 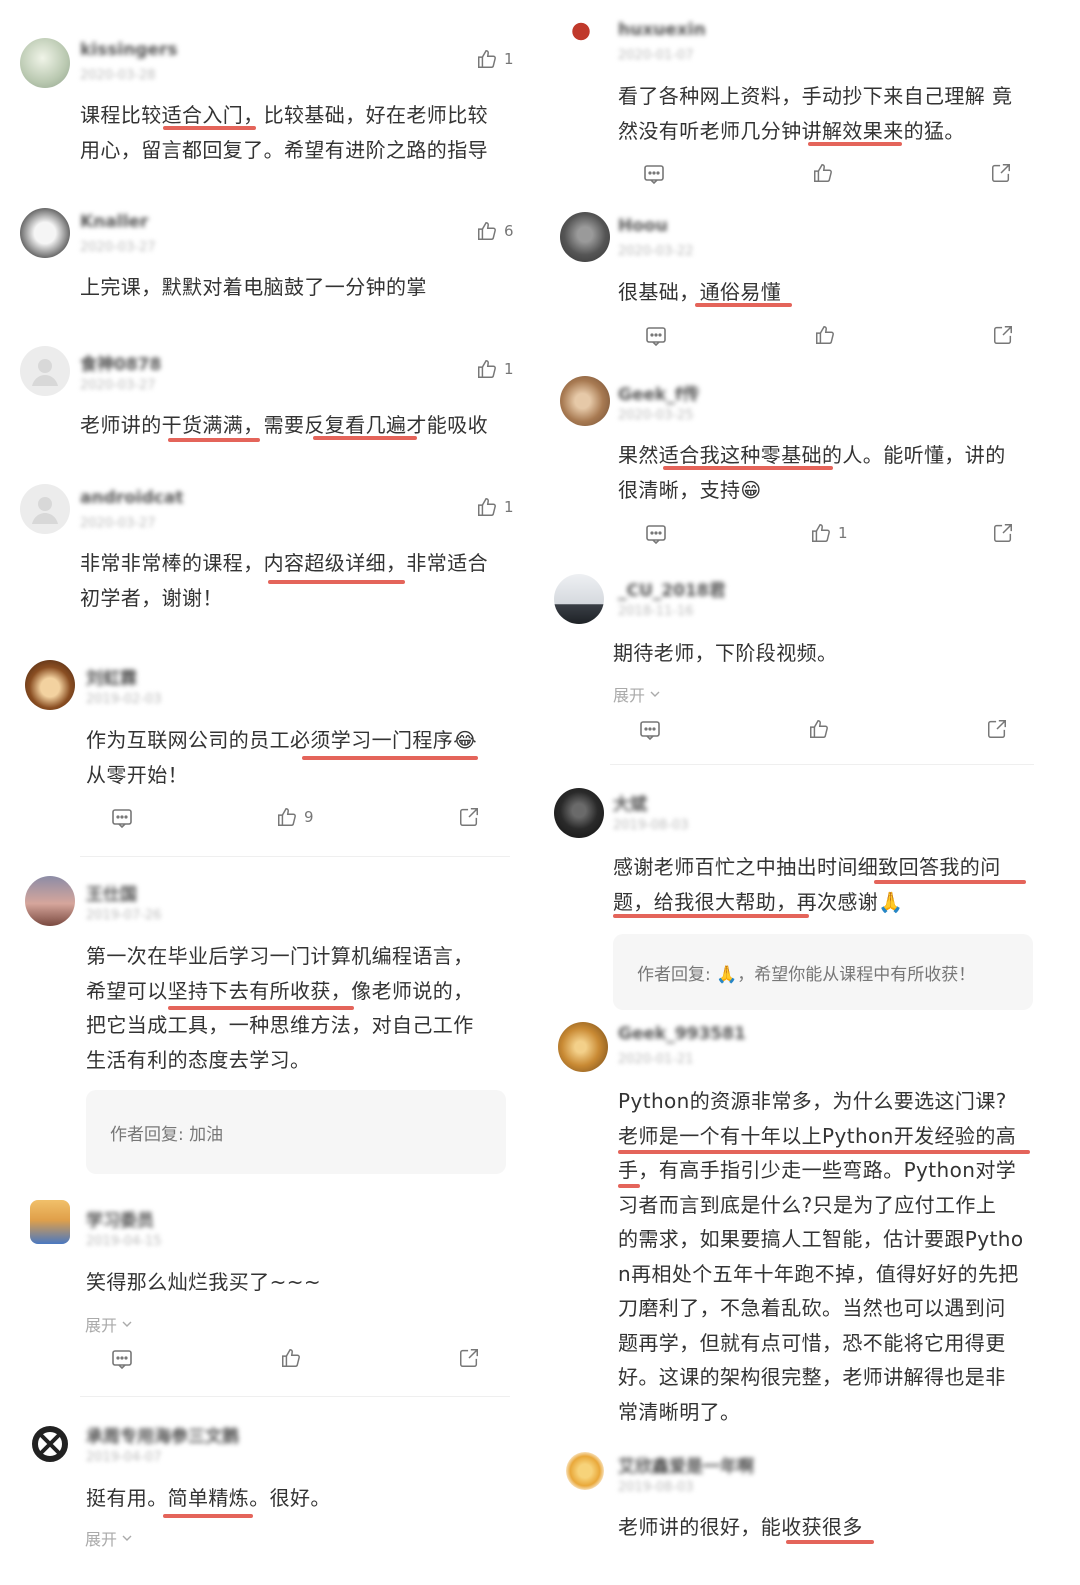 What do you see at coordinates (118, 75) in the screenshot?
I see `comment-date: 2020-03-28` at bounding box center [118, 75].